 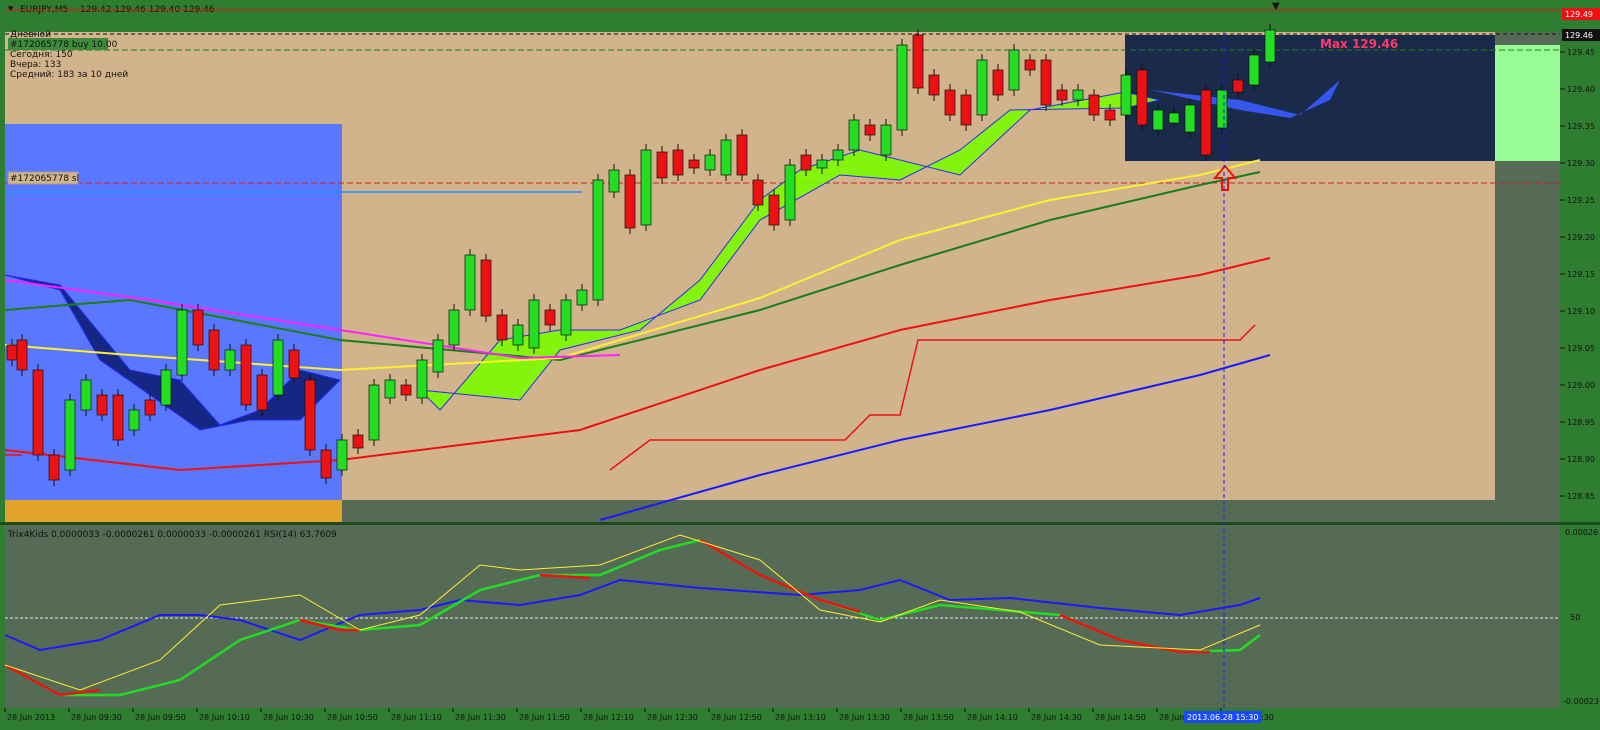 I want to click on time-tick-label: 28 Jun 12:50, so click(x=736, y=717).